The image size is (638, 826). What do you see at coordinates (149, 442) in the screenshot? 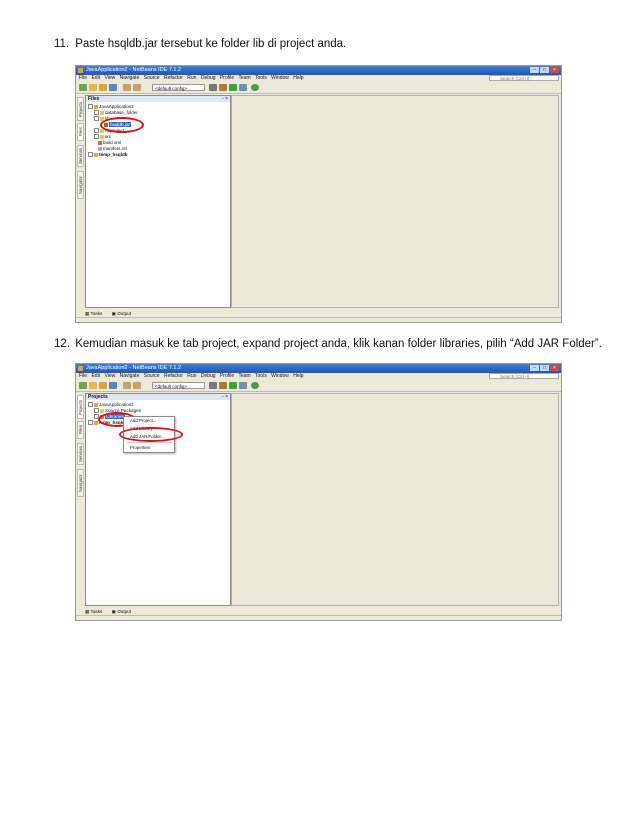
I see `menu-separator` at bounding box center [149, 442].